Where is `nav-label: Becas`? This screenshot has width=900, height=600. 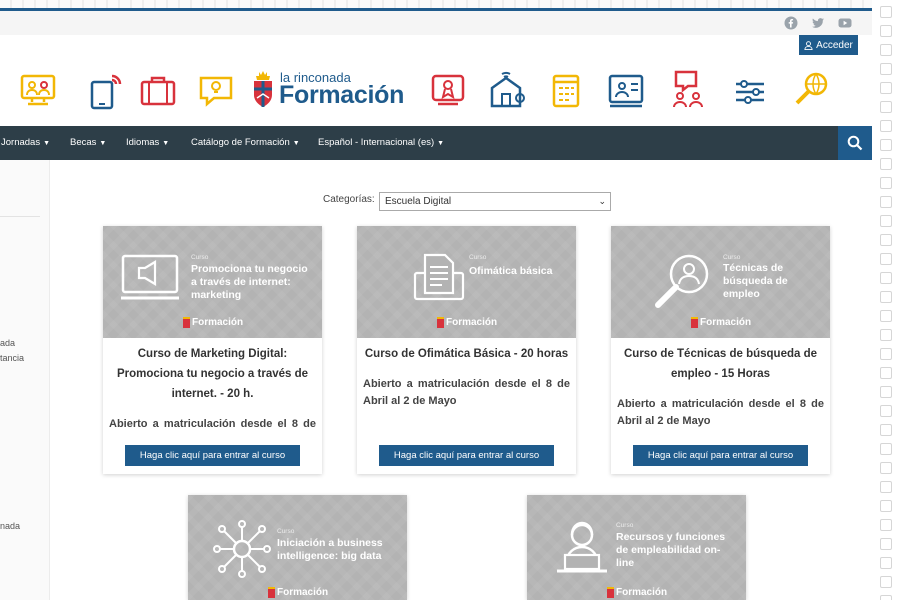
nav-label: Becas is located at coordinates (83, 142).